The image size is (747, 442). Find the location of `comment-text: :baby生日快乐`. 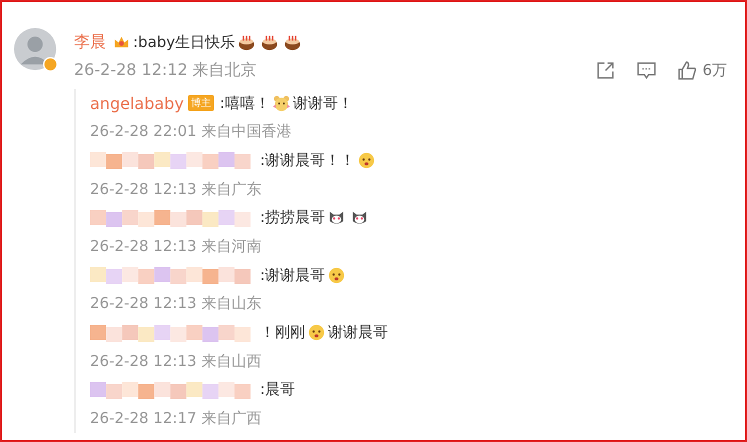

comment-text: :baby生日快乐 is located at coordinates (184, 42).